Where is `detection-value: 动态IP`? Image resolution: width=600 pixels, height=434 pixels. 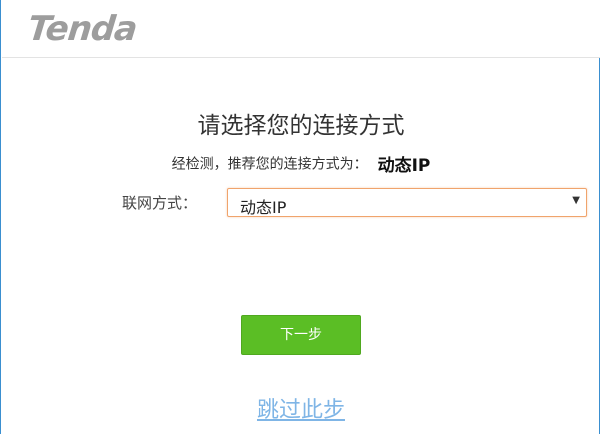
detection-value: 动态IP is located at coordinates (404, 166).